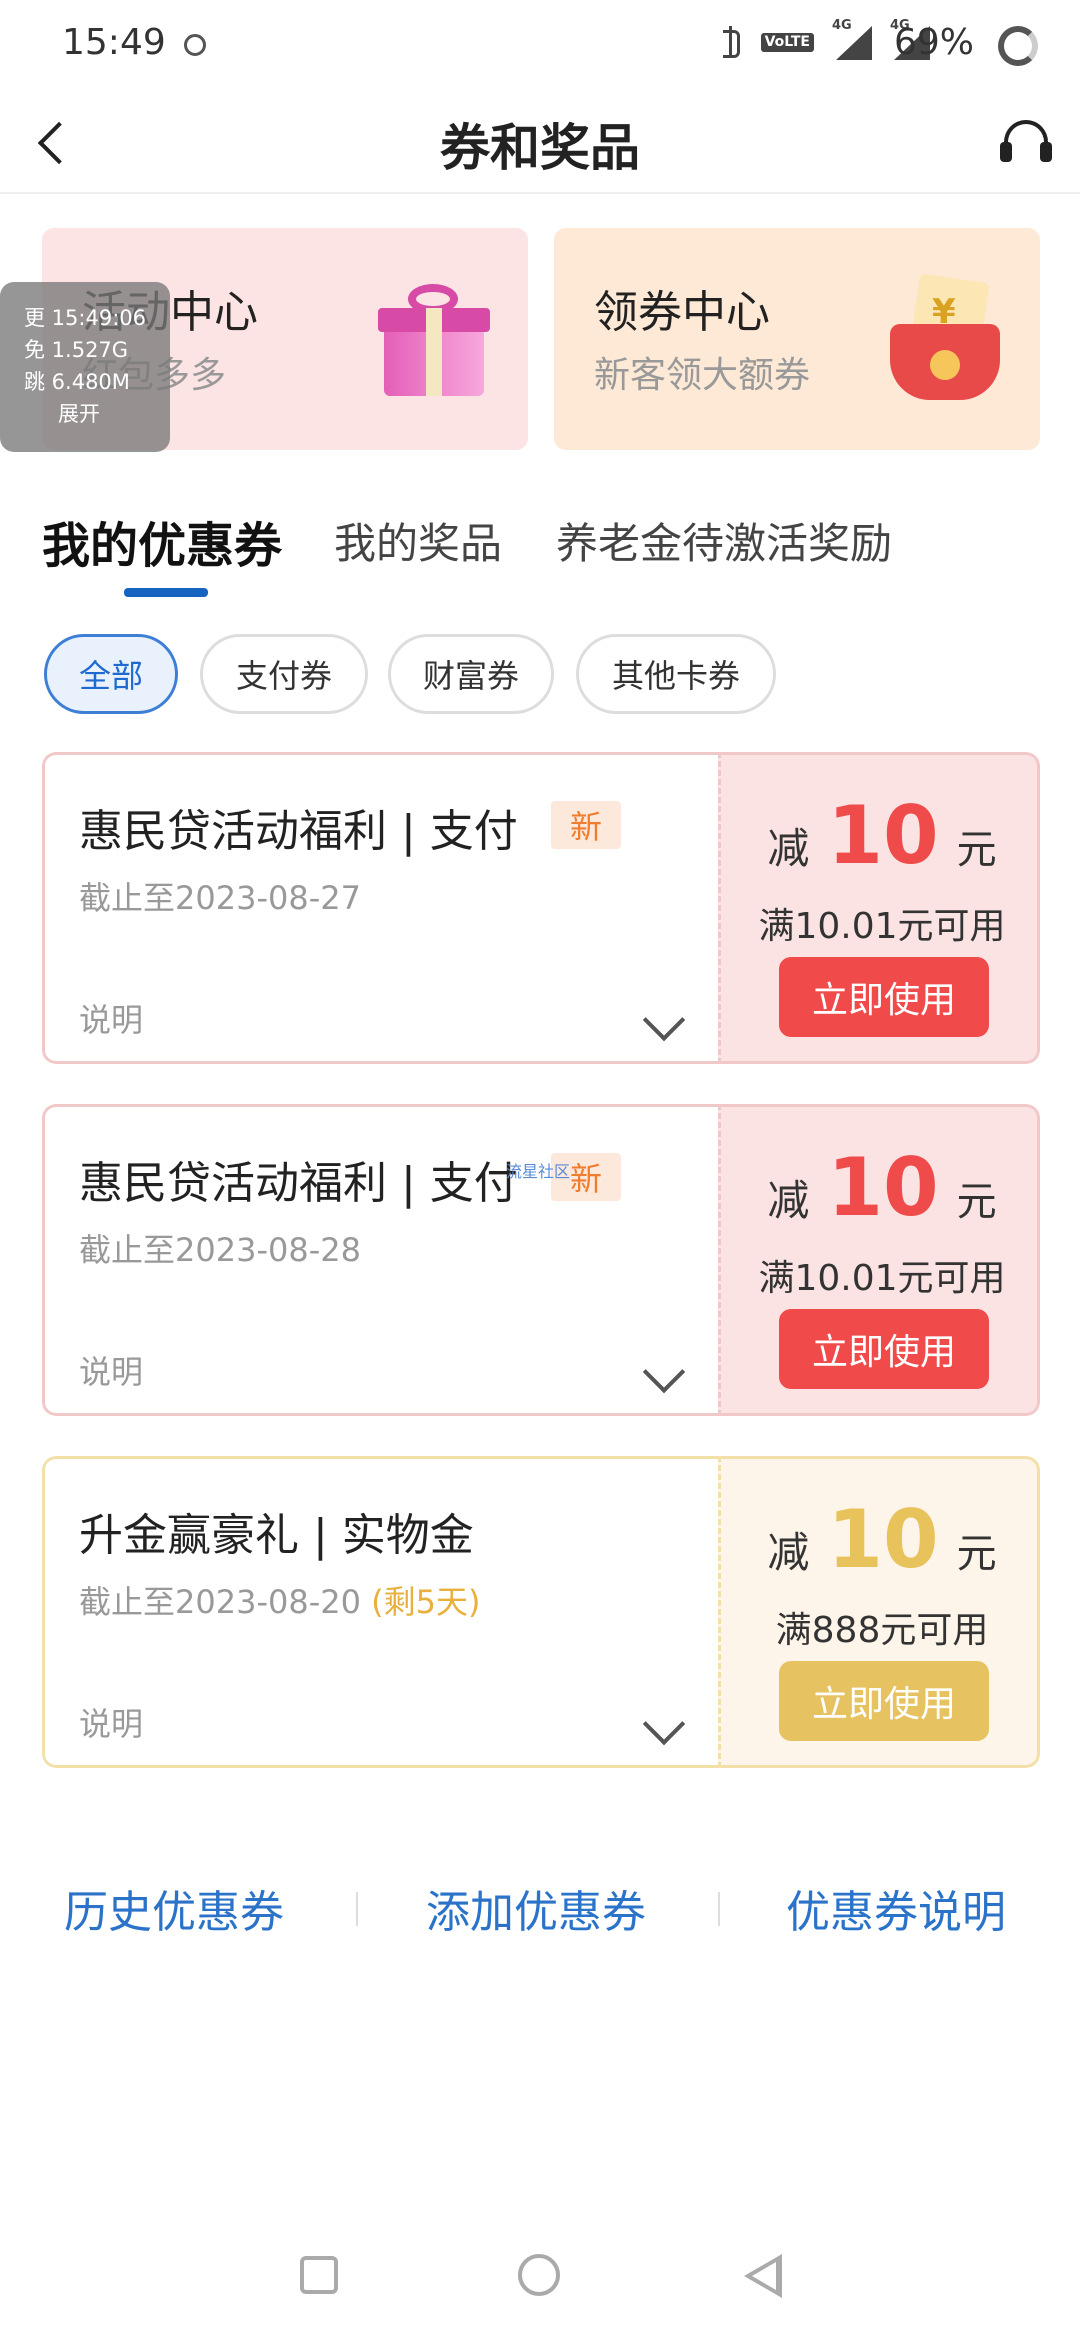  I want to click on battery-level: 69%, so click(933, 42).